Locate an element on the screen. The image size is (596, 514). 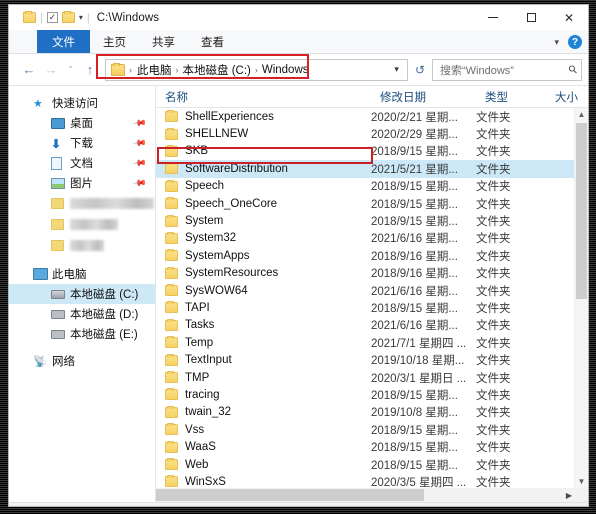
new-folder-icon is located at coordinates (68, 17).